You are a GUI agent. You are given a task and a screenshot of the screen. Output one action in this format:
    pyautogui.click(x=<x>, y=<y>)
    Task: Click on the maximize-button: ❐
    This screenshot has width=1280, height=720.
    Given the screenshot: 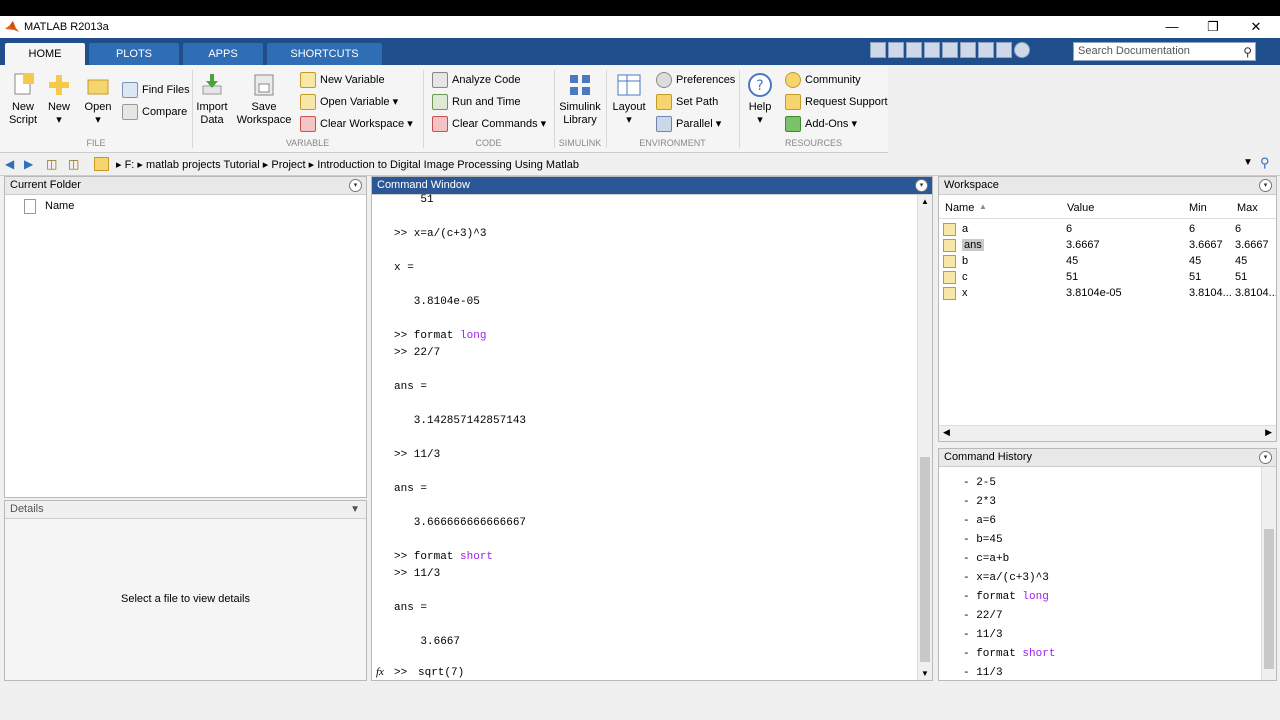 What is the action you would take?
    pyautogui.click(x=1213, y=27)
    